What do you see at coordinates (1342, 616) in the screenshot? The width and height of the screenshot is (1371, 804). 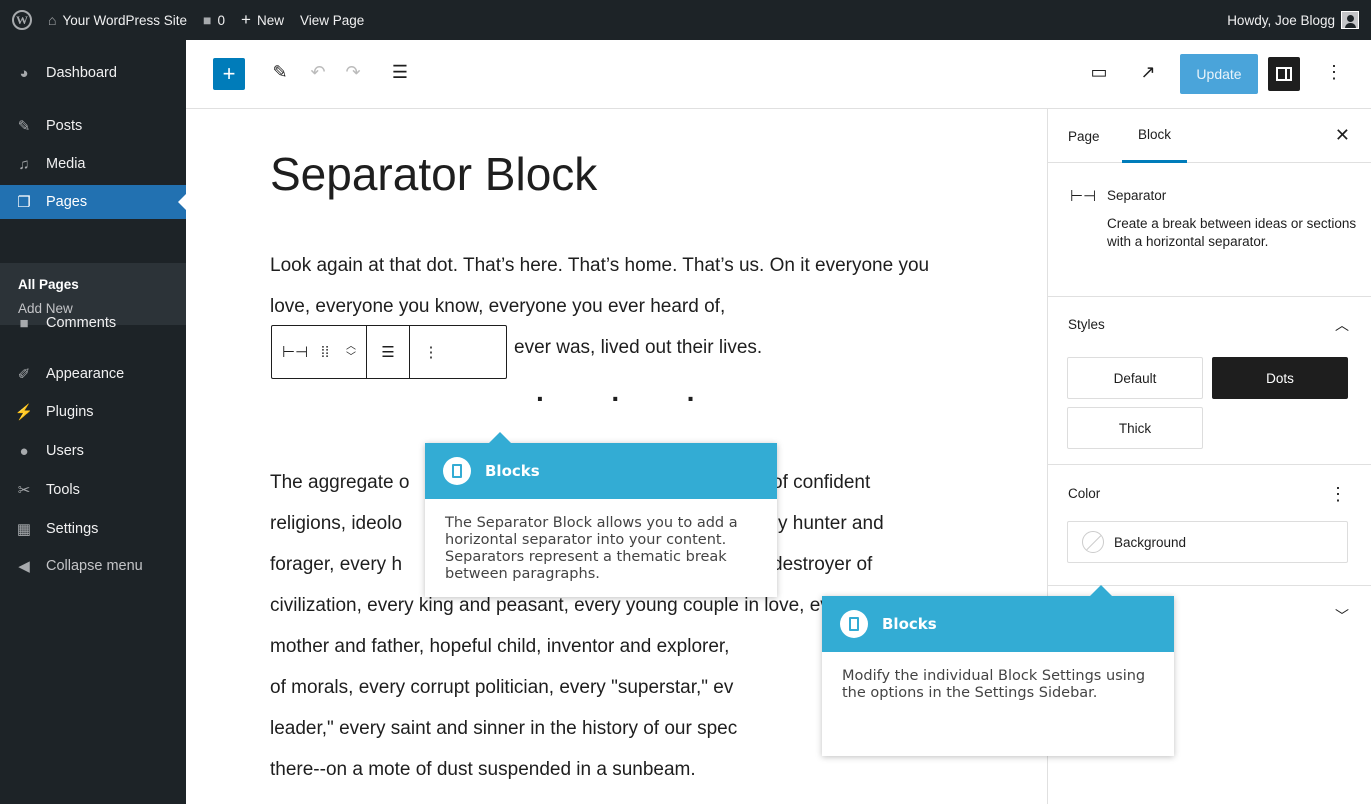 I see `chevron-down-icon: ﹀` at bounding box center [1342, 616].